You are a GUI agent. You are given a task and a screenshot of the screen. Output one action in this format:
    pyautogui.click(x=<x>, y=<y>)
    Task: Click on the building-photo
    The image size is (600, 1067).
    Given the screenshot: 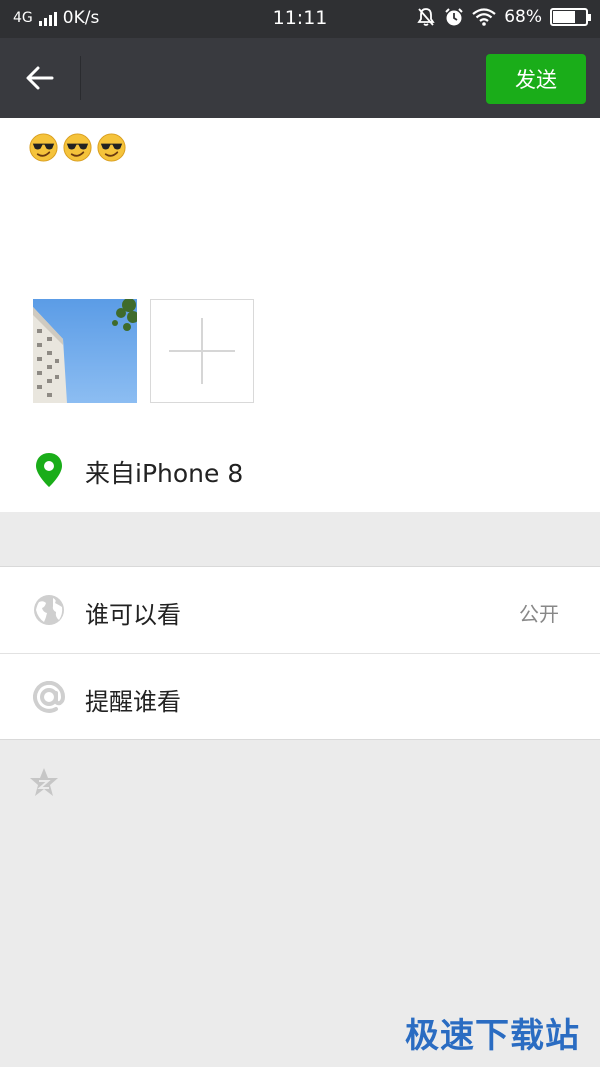 What is the action you would take?
    pyautogui.click(x=85, y=351)
    